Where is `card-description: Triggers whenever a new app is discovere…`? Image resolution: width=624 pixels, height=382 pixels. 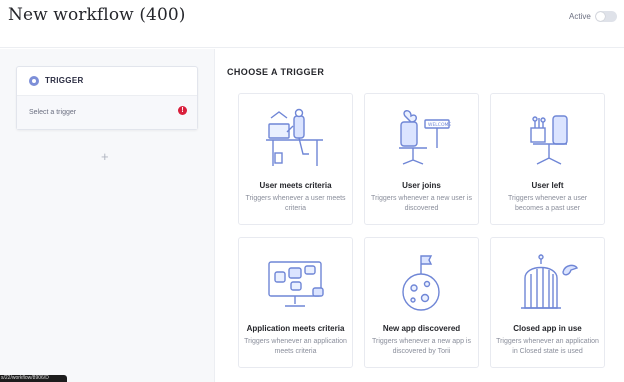
card-description: Triggers whenever a new app is discovere… is located at coordinates (421, 346).